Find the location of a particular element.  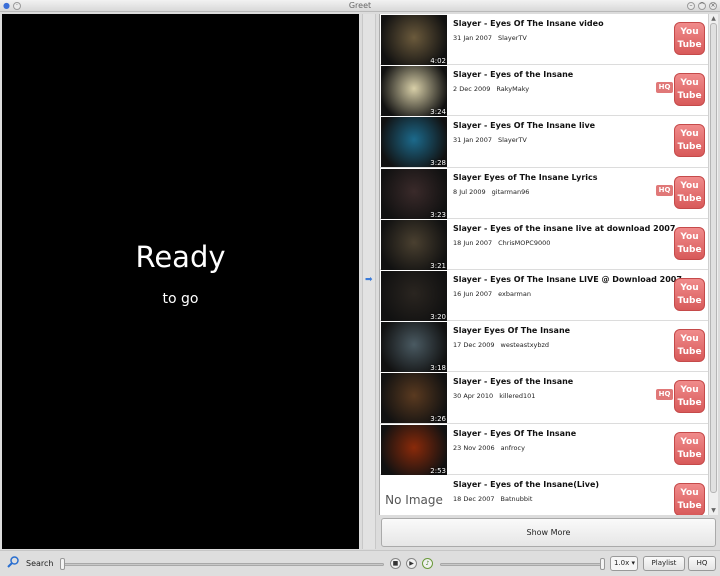

video-meta: 18 Jun 2007 ChrisMOPC9000 is located at coordinates (501, 243).